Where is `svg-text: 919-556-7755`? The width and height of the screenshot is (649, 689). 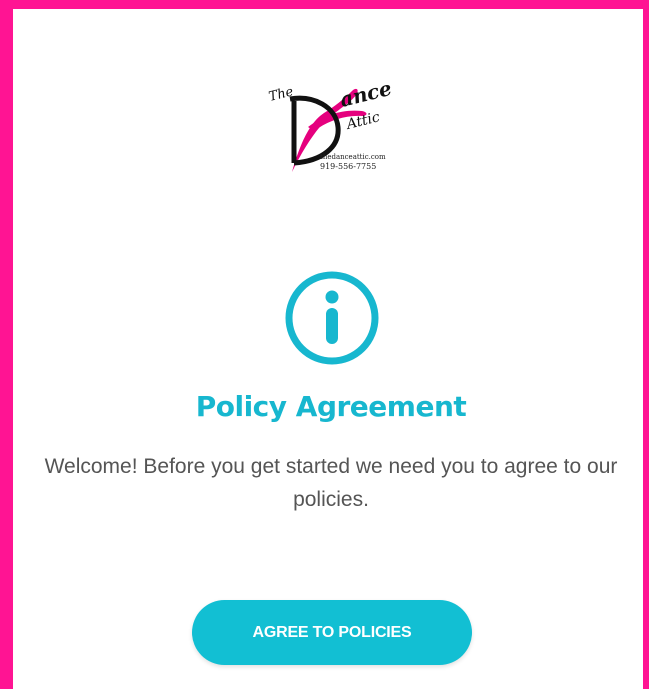 svg-text: 919-556-7755 is located at coordinates (348, 166).